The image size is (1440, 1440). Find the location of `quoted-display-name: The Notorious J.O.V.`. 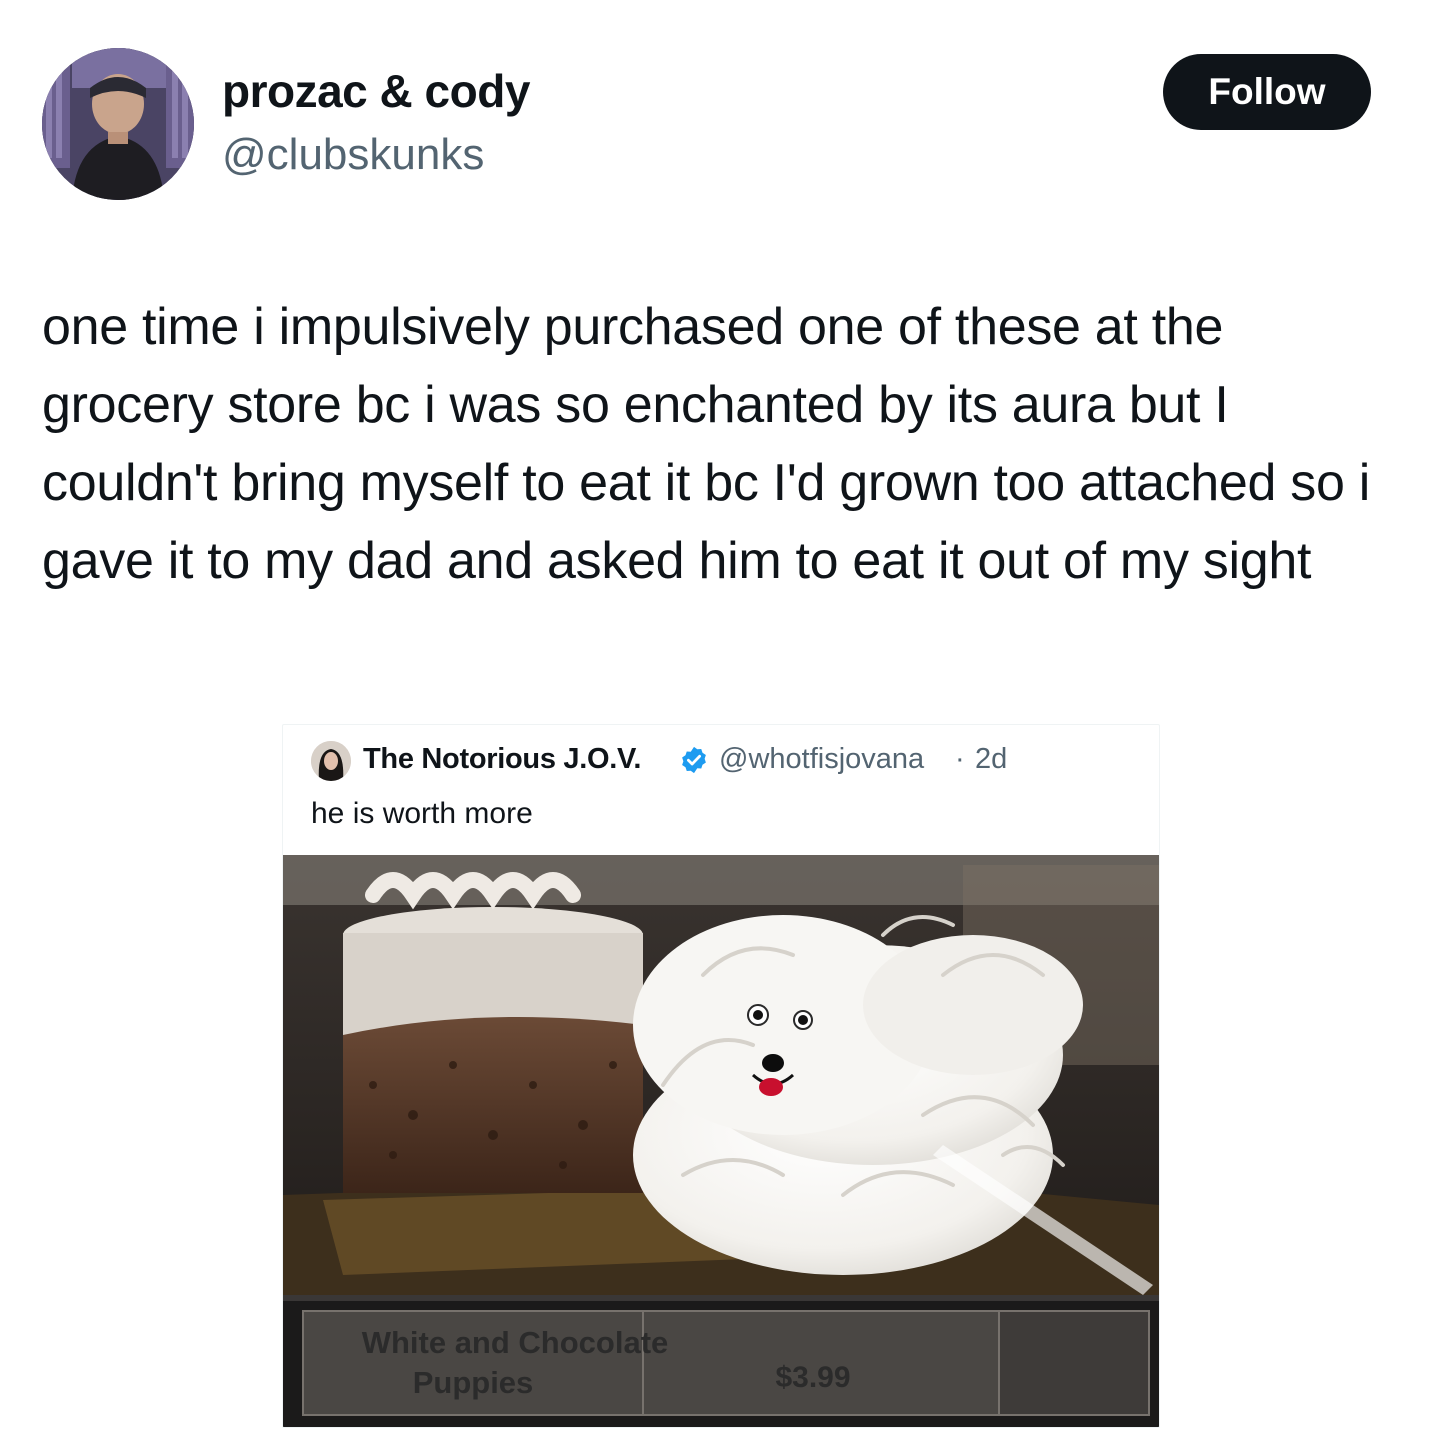

quoted-display-name: The Notorious J.O.V. is located at coordinates (502, 759).